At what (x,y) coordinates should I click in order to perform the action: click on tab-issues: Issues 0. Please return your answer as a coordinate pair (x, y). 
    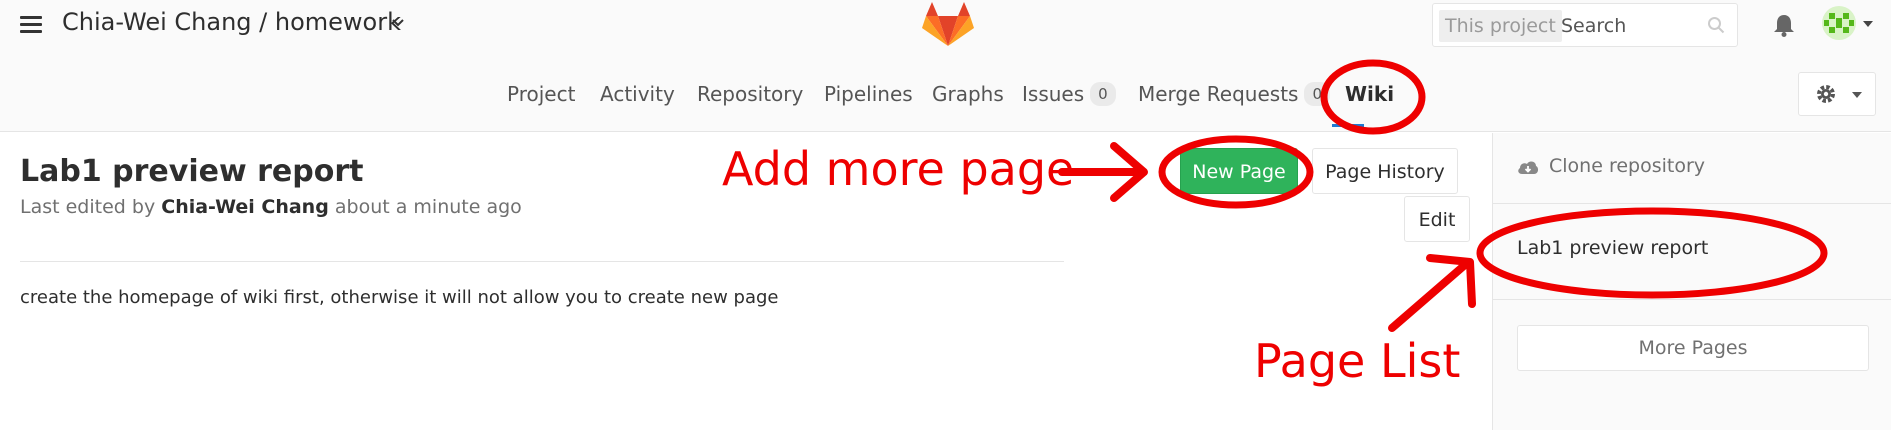
    Looking at the image, I should click on (1069, 94).